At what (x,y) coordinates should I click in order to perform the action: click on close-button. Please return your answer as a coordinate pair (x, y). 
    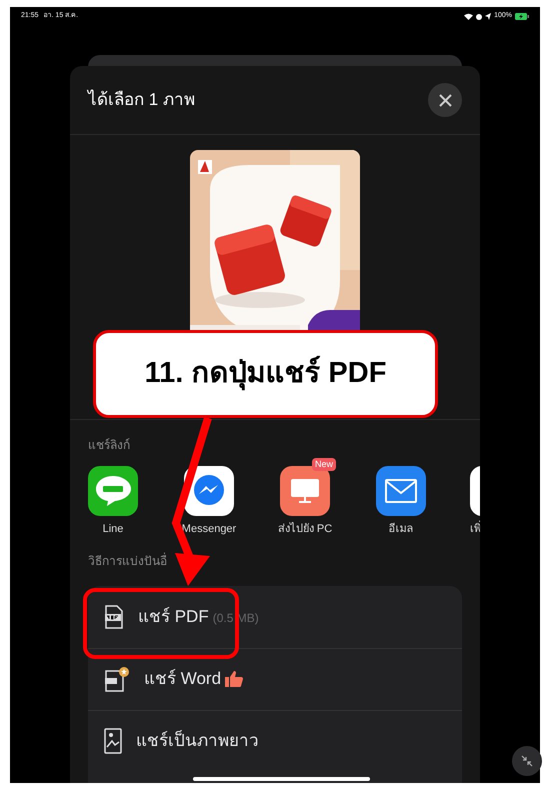
    Looking at the image, I should click on (445, 100).